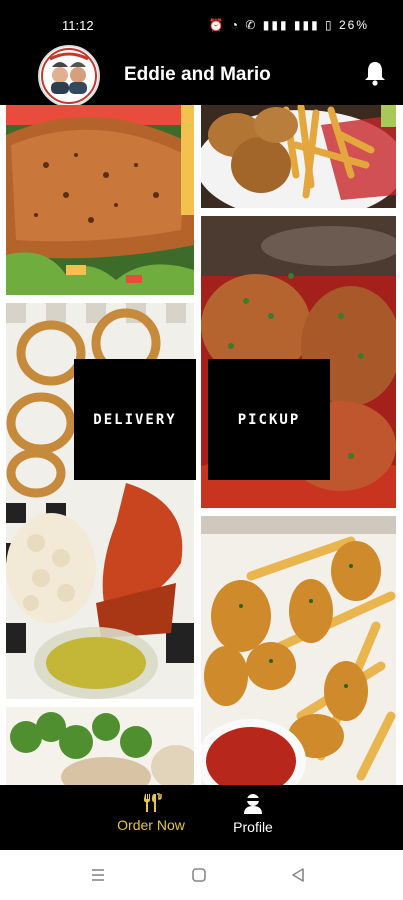 The image size is (403, 900). Describe the element at coordinates (197, 74) in the screenshot. I see `page-title: Eddie and Mario` at that location.